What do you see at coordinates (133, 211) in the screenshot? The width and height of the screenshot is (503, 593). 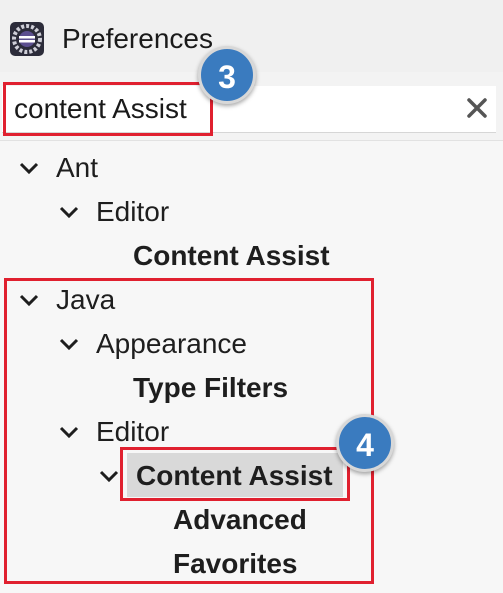 I see `tree-item-label: Editor` at bounding box center [133, 211].